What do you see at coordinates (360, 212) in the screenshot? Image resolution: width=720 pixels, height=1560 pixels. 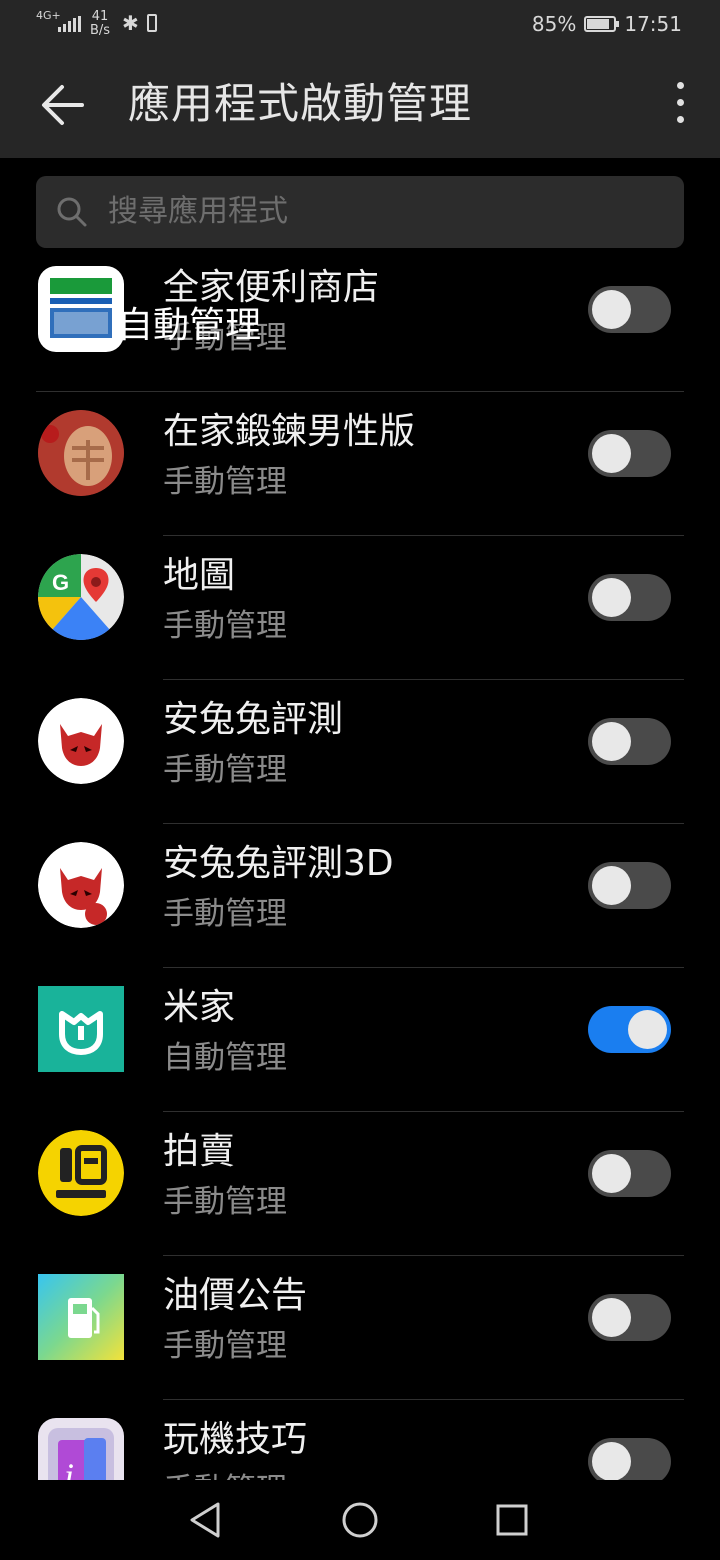 I see `search-bar: 搜尋應用程式` at bounding box center [360, 212].